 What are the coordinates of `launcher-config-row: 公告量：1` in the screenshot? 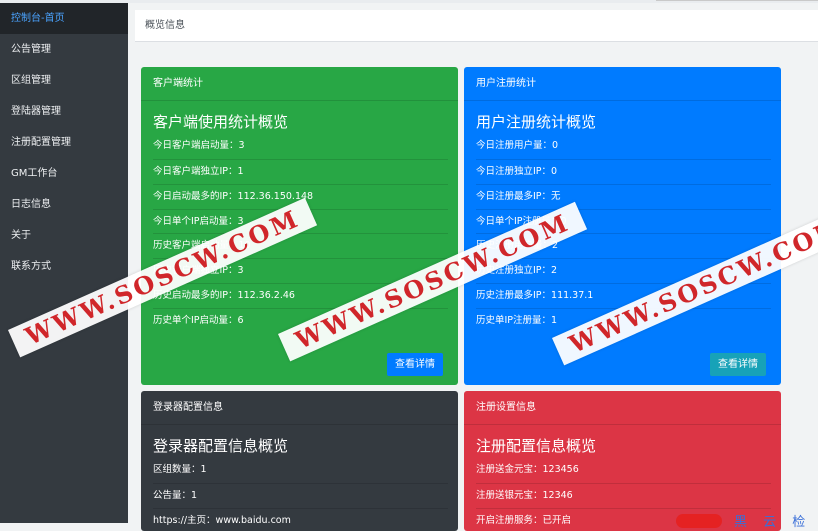 It's located at (300, 495).